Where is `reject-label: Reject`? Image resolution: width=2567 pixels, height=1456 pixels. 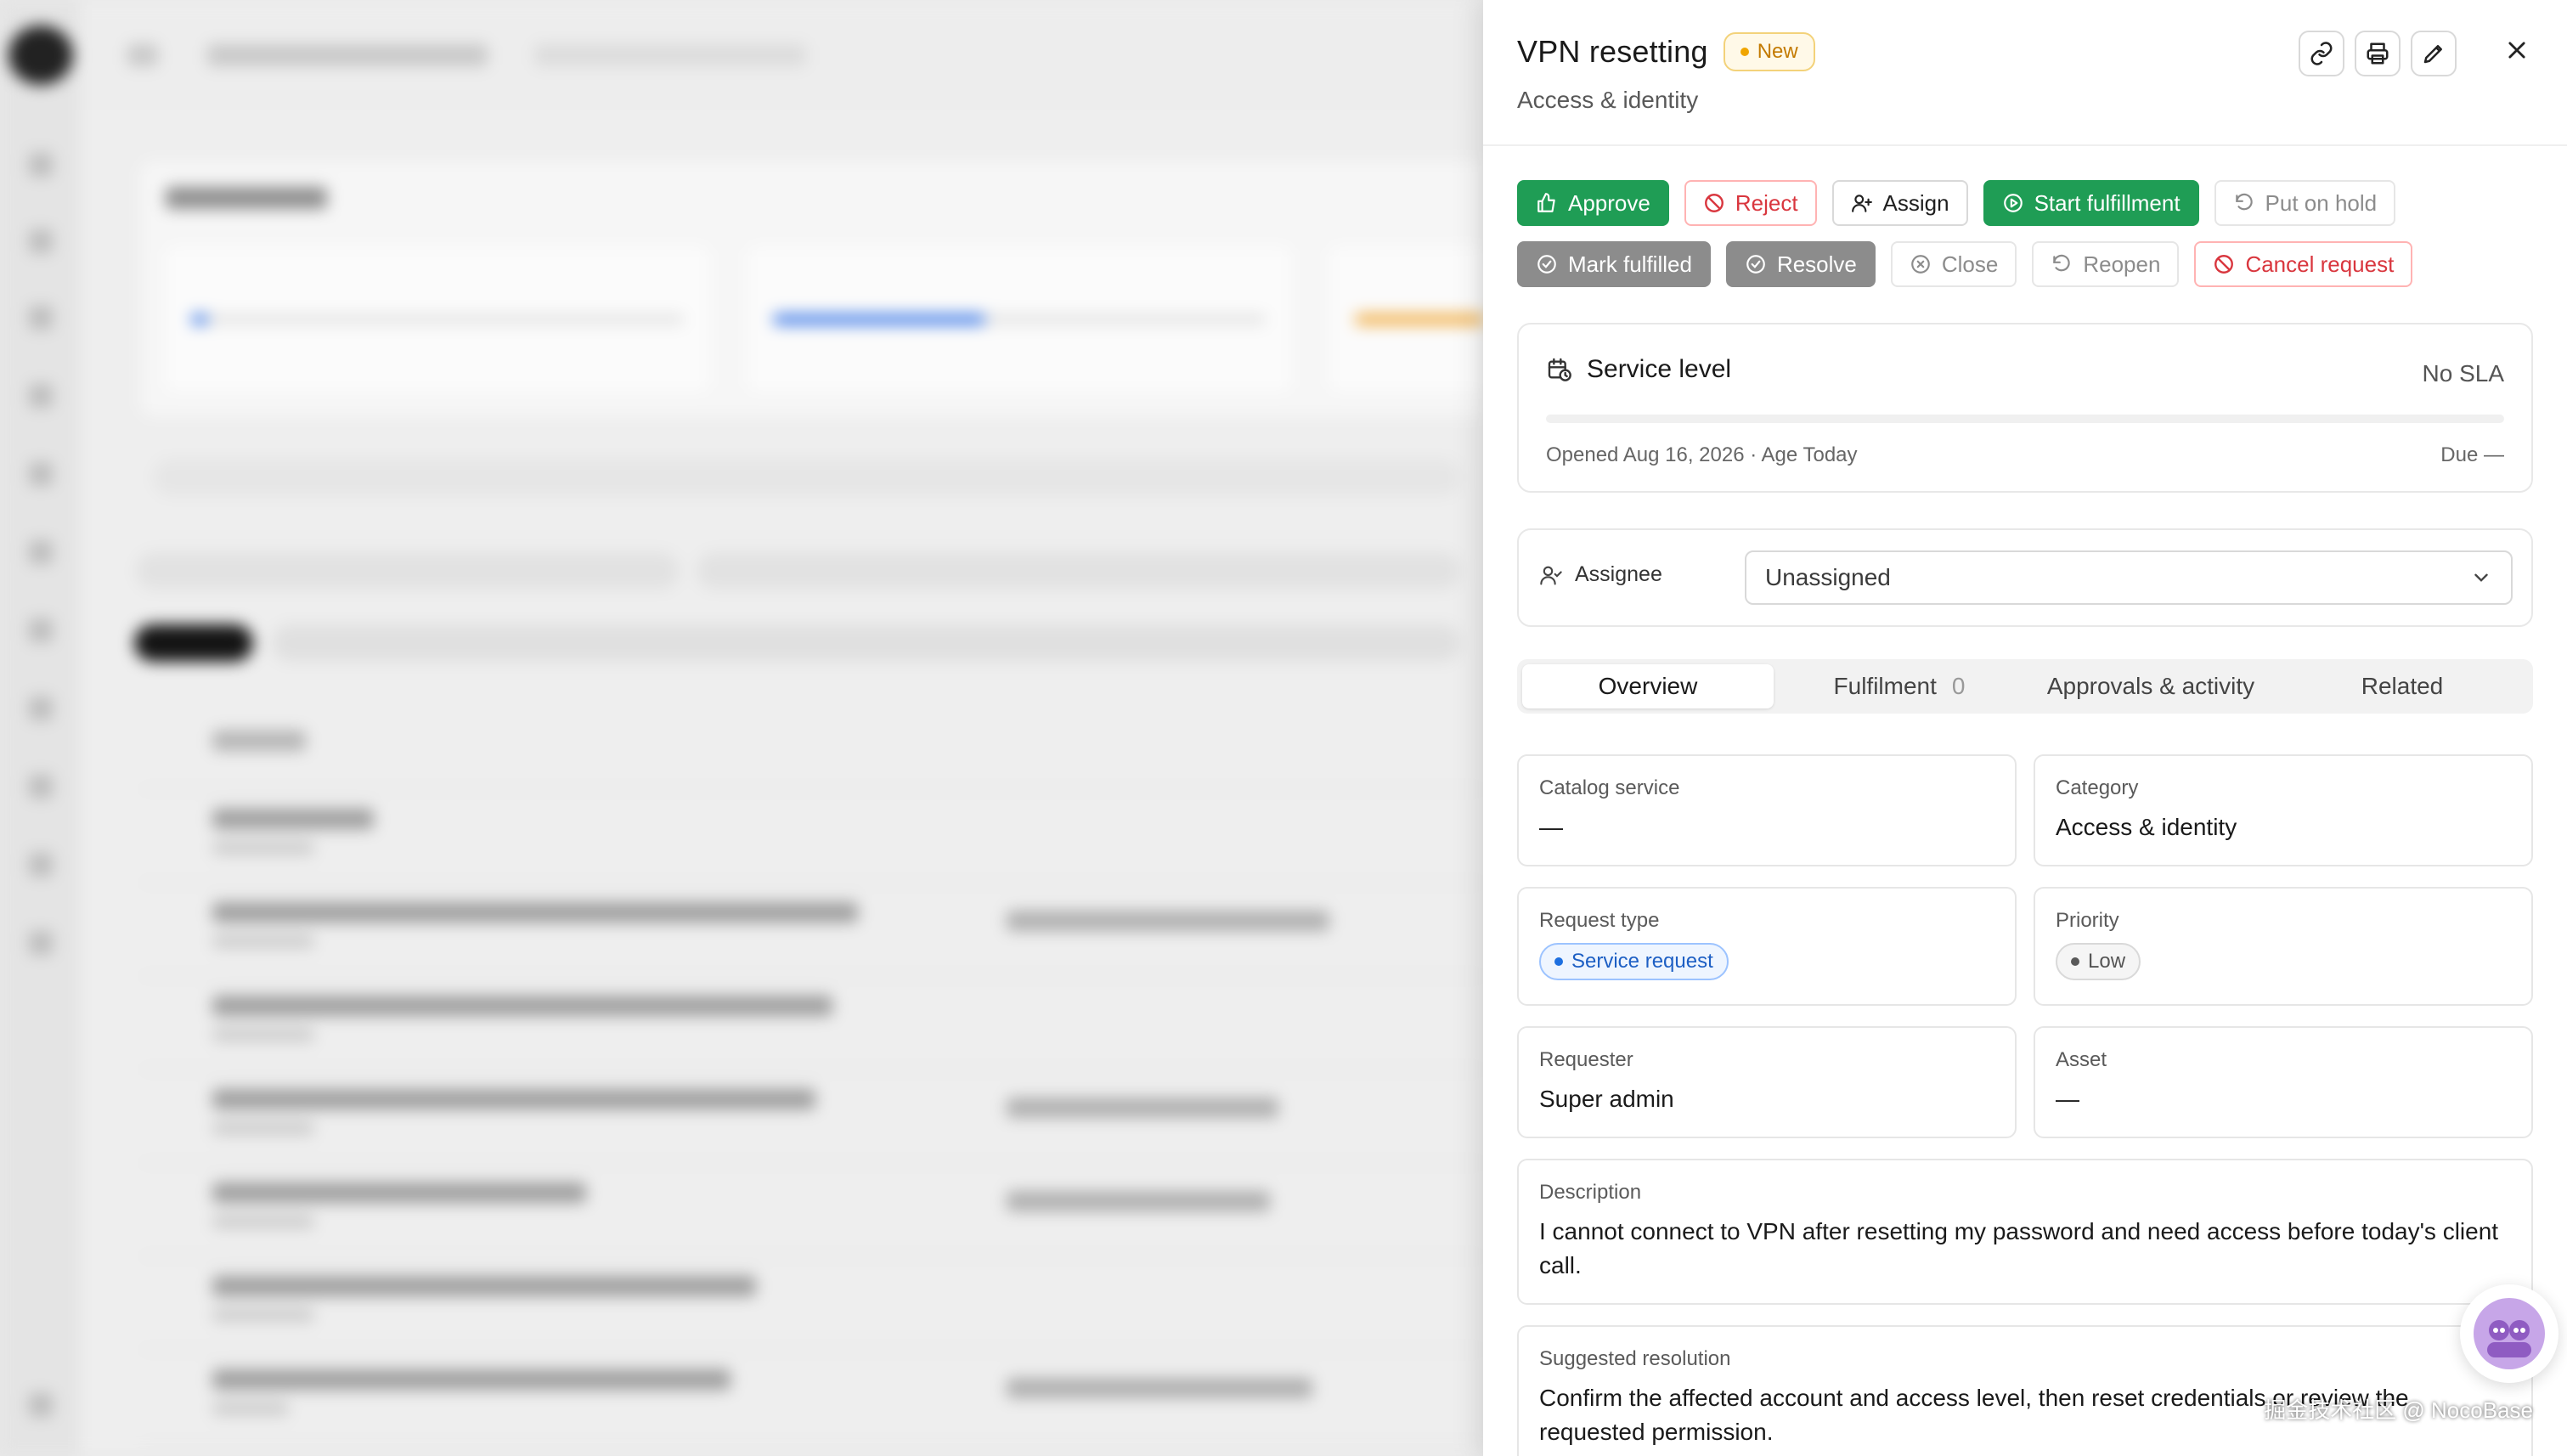 reject-label: Reject is located at coordinates (1766, 203).